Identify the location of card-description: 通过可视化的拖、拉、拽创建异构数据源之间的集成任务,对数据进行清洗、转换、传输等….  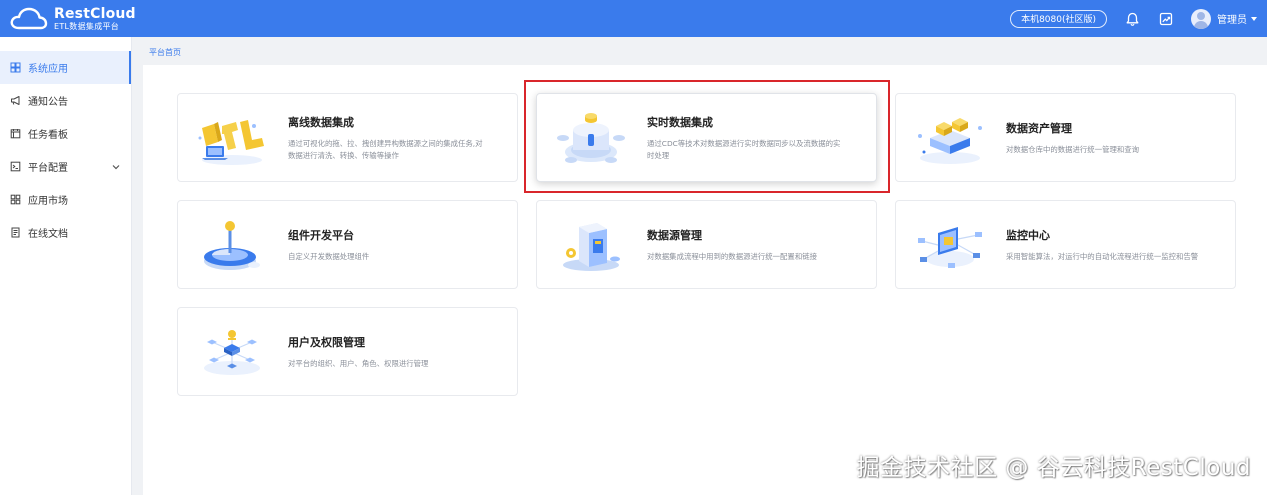
(385, 149).